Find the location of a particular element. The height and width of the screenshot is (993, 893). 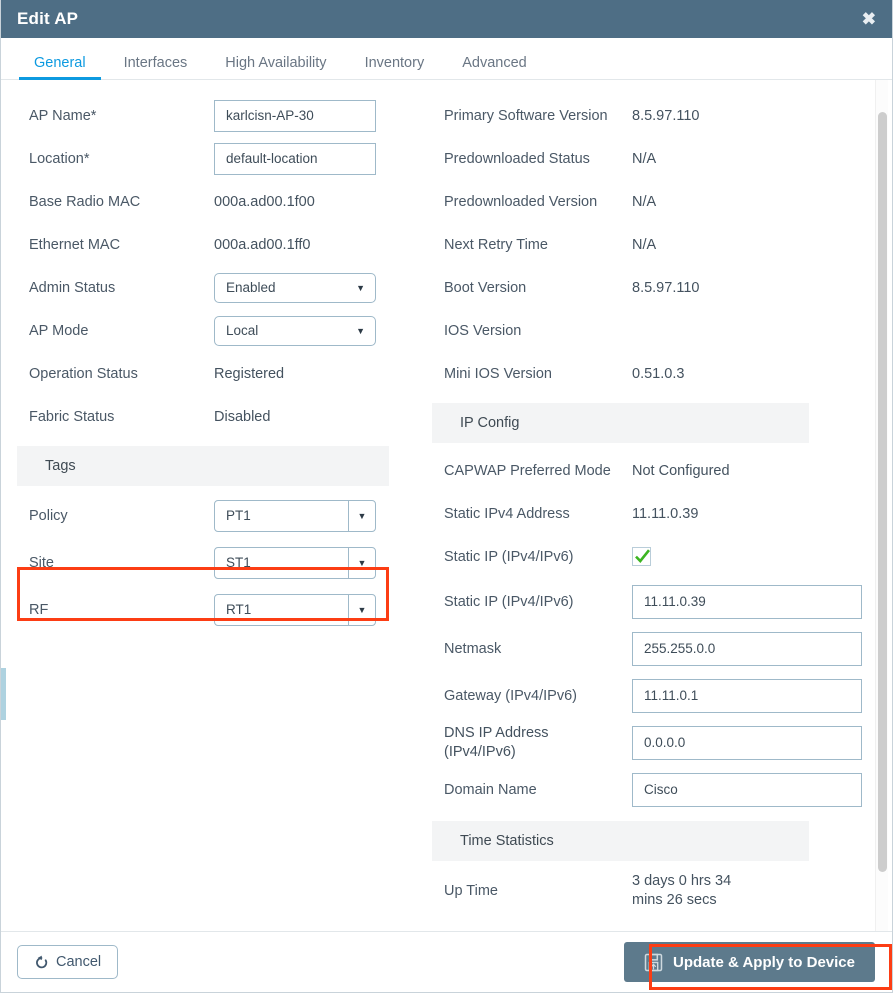

field-gateway: Gateway (IPv4/IPv6) is located at coordinates (643, 695).